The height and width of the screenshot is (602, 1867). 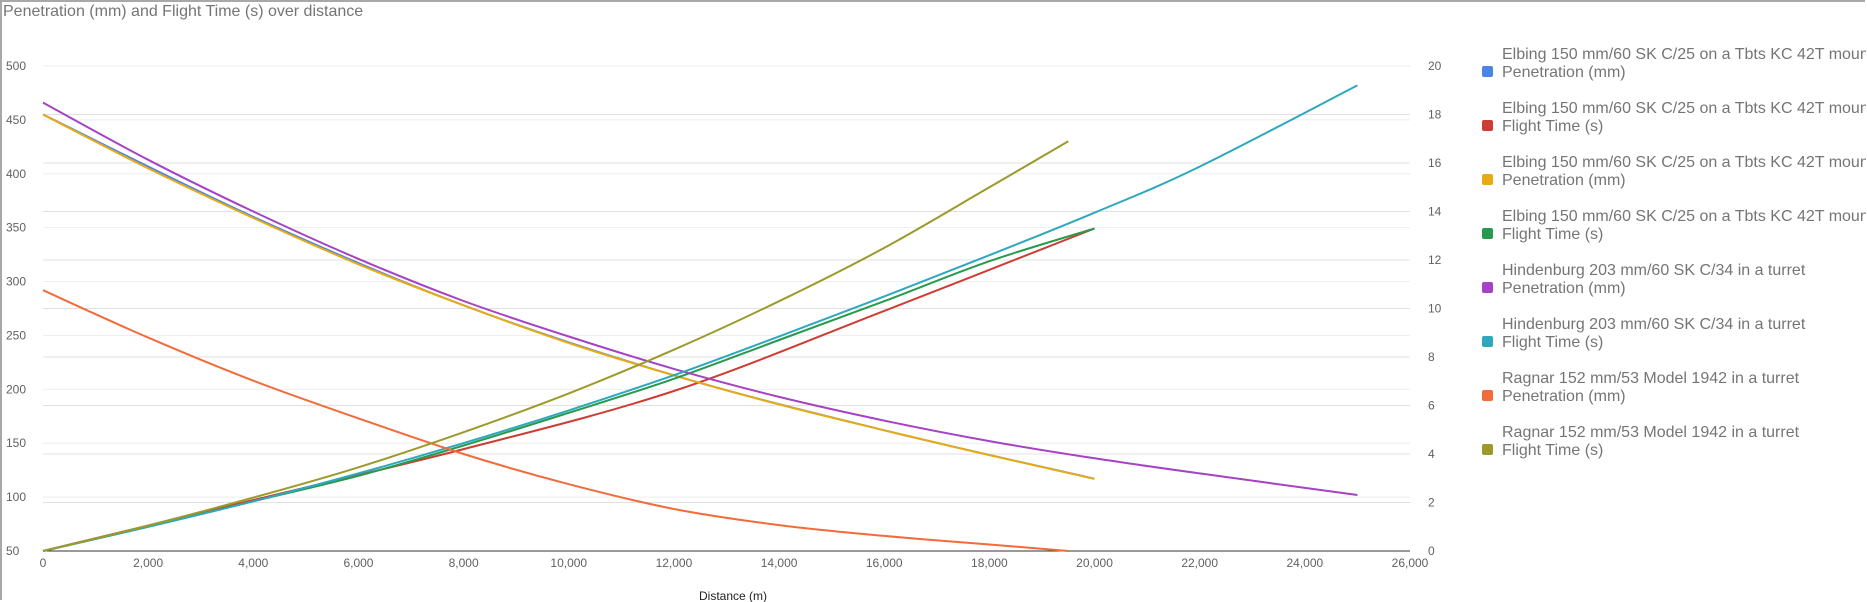 I want to click on y-right-tick-label: 14, so click(x=1435, y=212).